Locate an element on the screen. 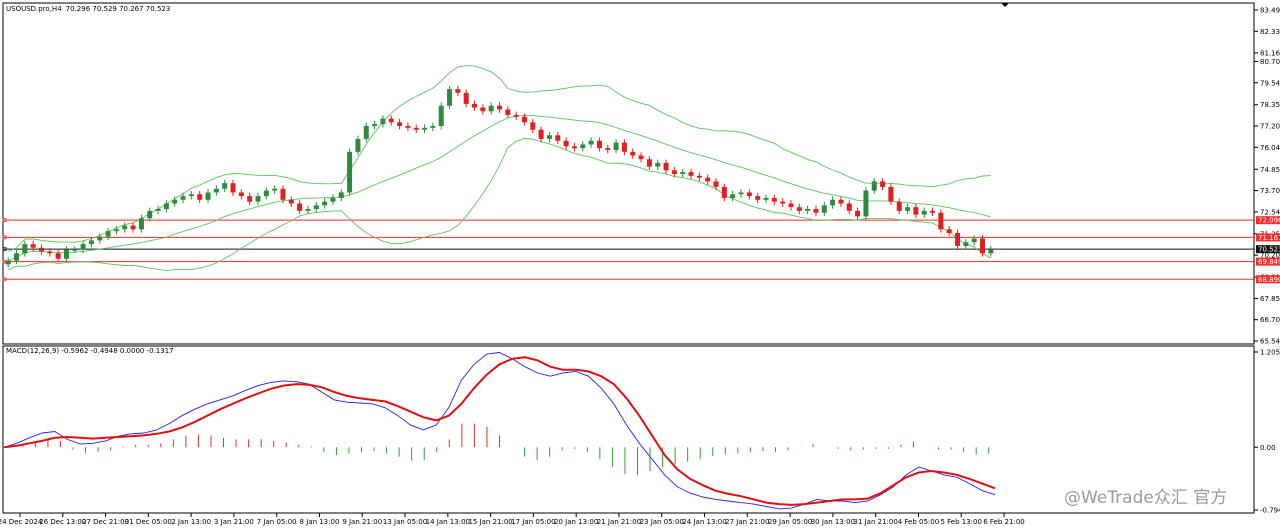 The height and width of the screenshot is (530, 1280). time-tick-label: 31 Dec 05:00 is located at coordinates (148, 522).